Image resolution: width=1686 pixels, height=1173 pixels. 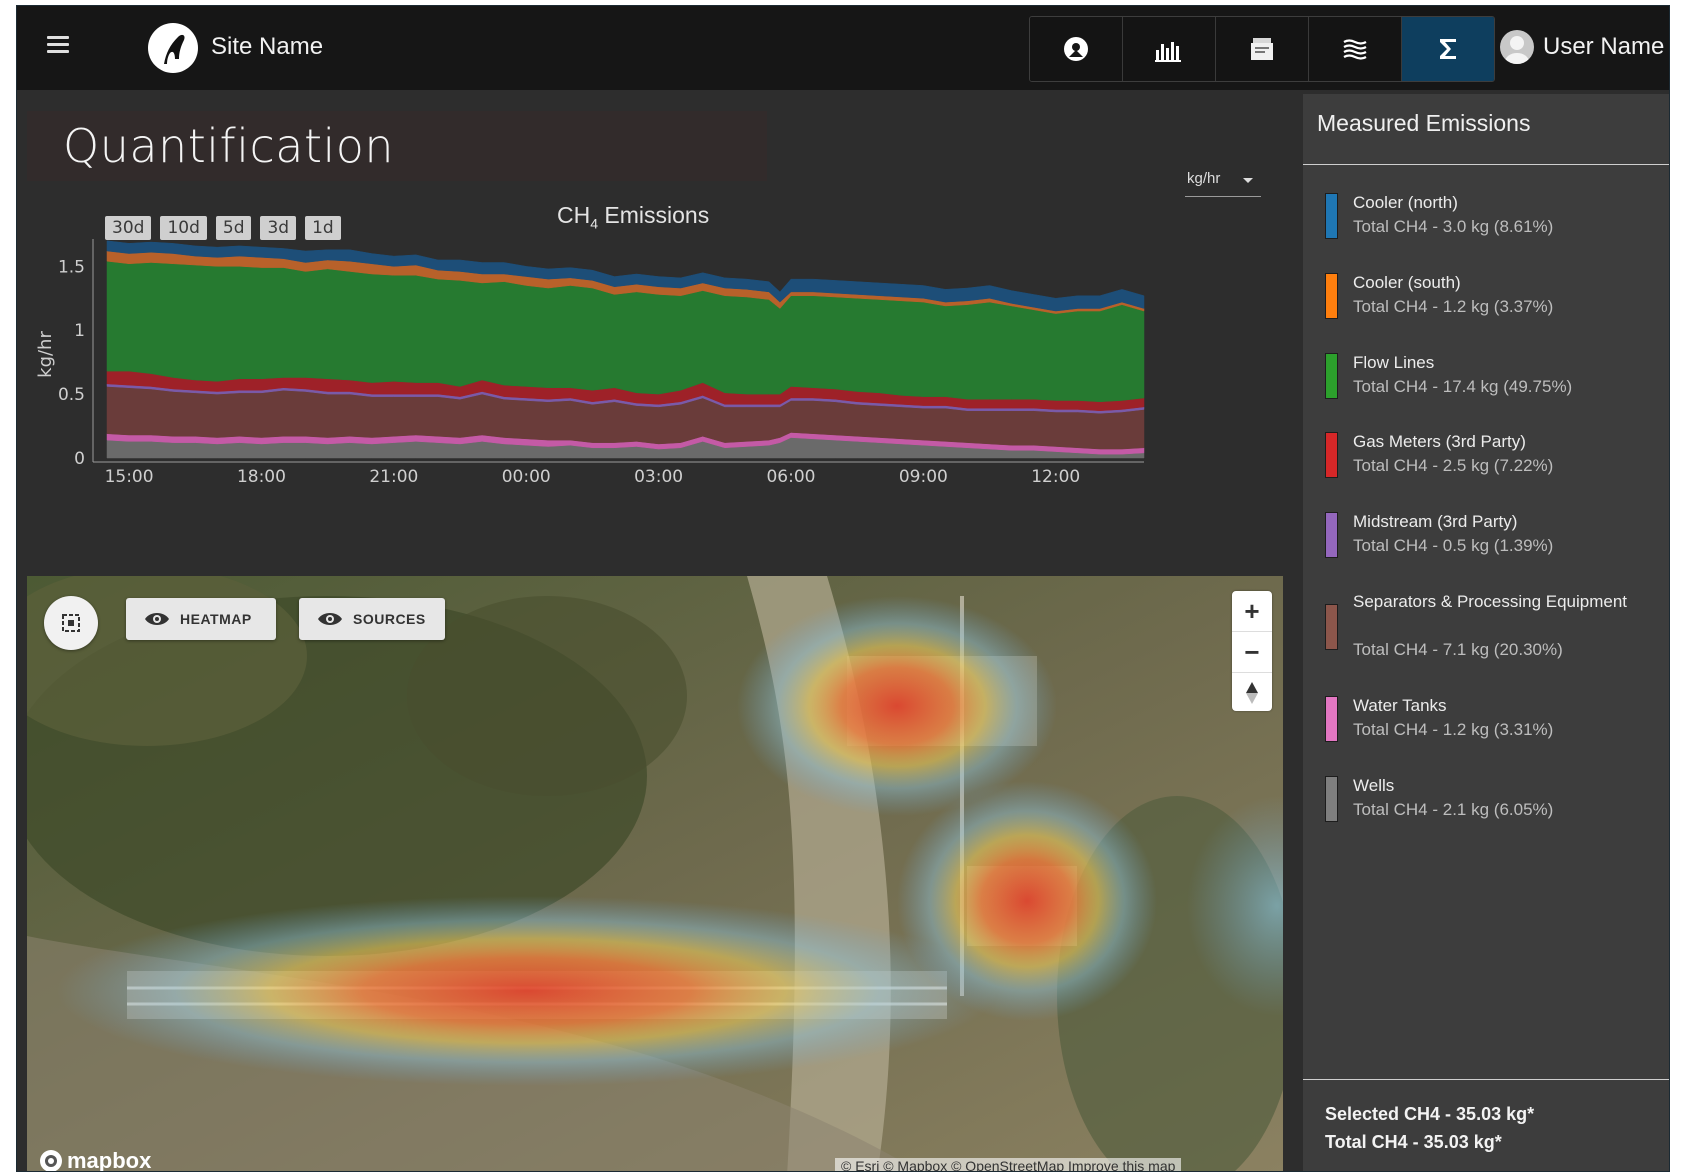 What do you see at coordinates (51, 1160) in the screenshot?
I see `mapbox-icon` at bounding box center [51, 1160].